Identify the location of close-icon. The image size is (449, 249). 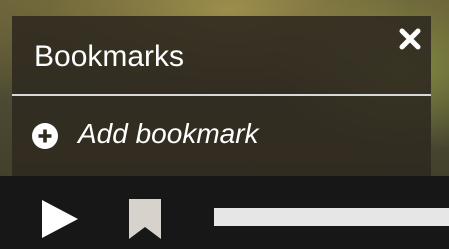
(410, 39).